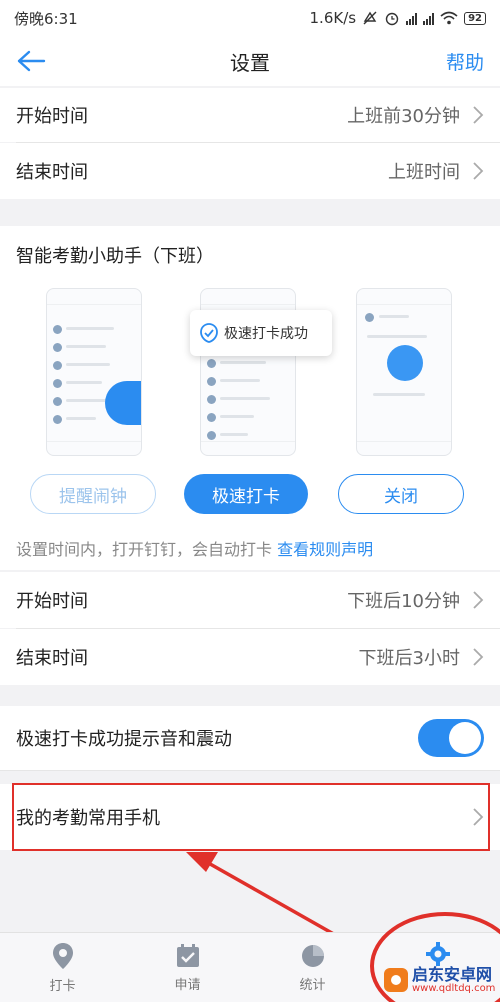 The height and width of the screenshot is (1002, 500). Describe the element at coordinates (396, 980) in the screenshot. I see `watermark-logo-icon` at that location.